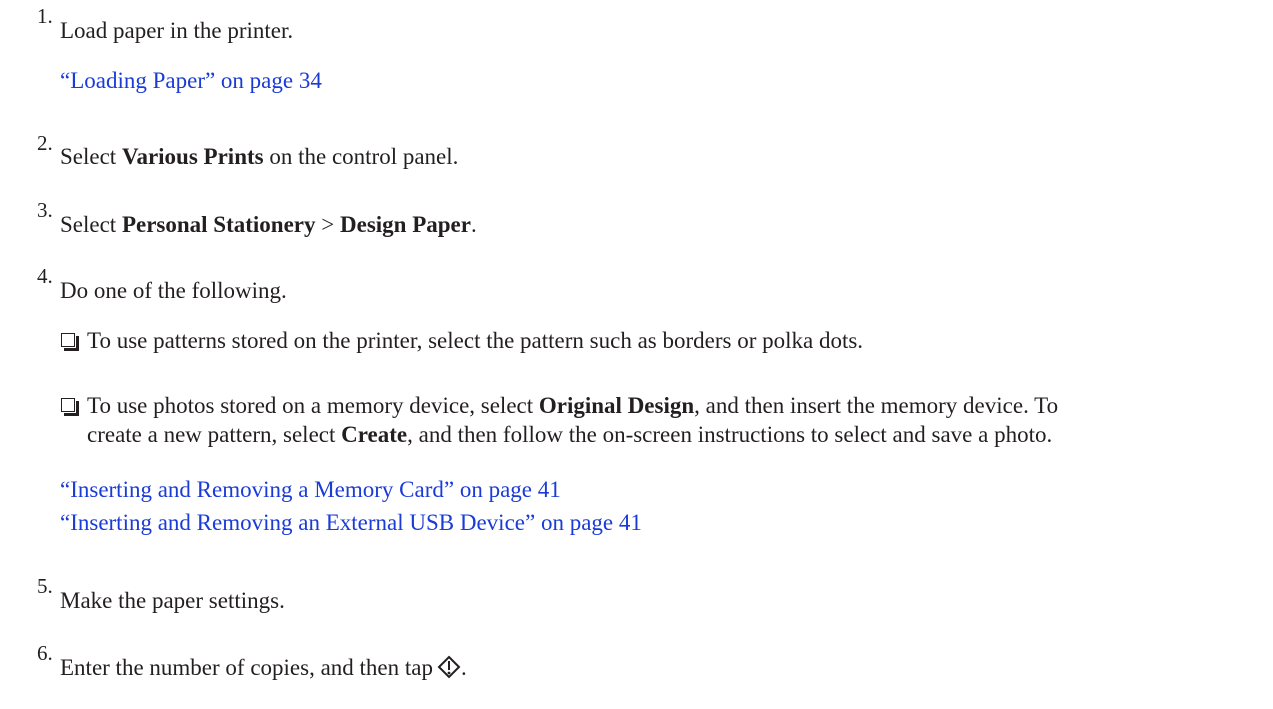  What do you see at coordinates (449, 670) in the screenshot?
I see `start-icon` at bounding box center [449, 670].